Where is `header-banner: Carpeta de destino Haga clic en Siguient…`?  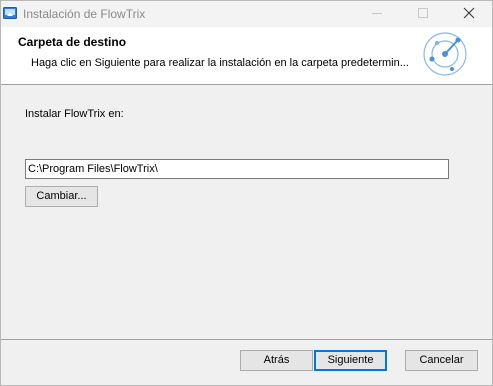
header-banner: Carpeta de destino Haga clic en Siguient… is located at coordinates (246, 56).